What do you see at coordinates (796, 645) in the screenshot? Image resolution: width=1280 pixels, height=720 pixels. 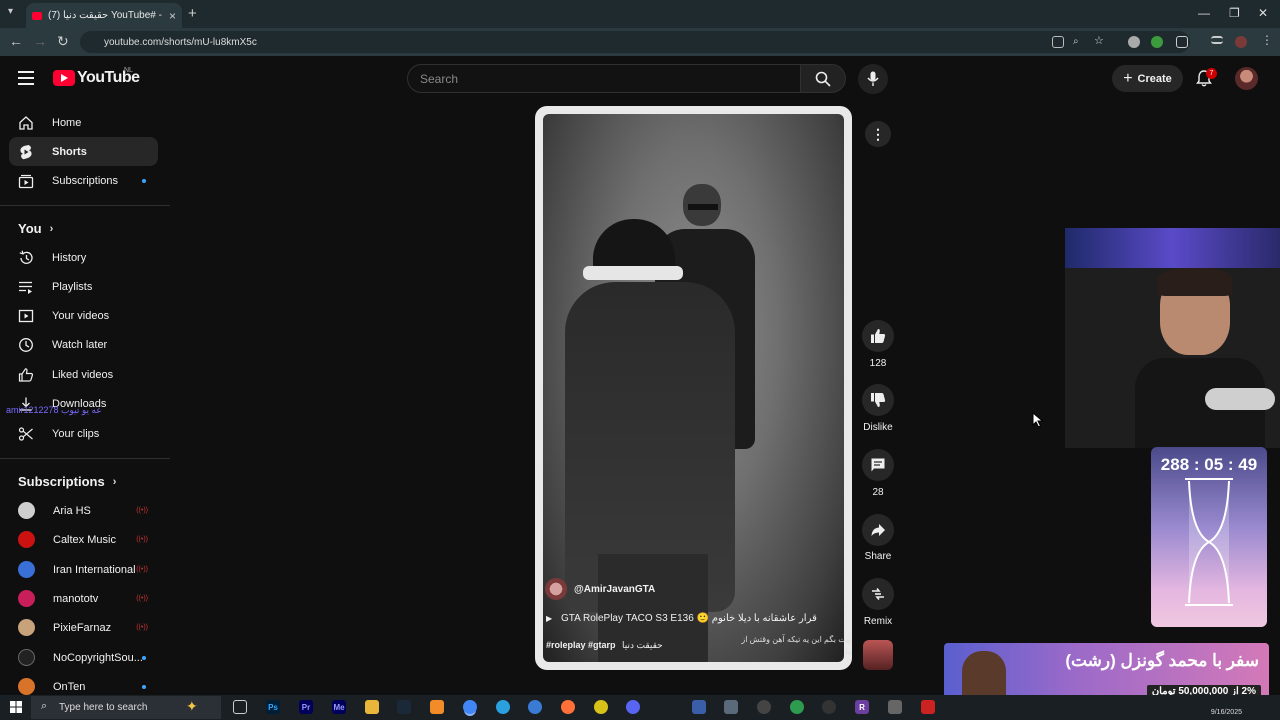 I see `short-description: بهت بگم این یه تیکه آهن وقتش از ما` at bounding box center [796, 645].